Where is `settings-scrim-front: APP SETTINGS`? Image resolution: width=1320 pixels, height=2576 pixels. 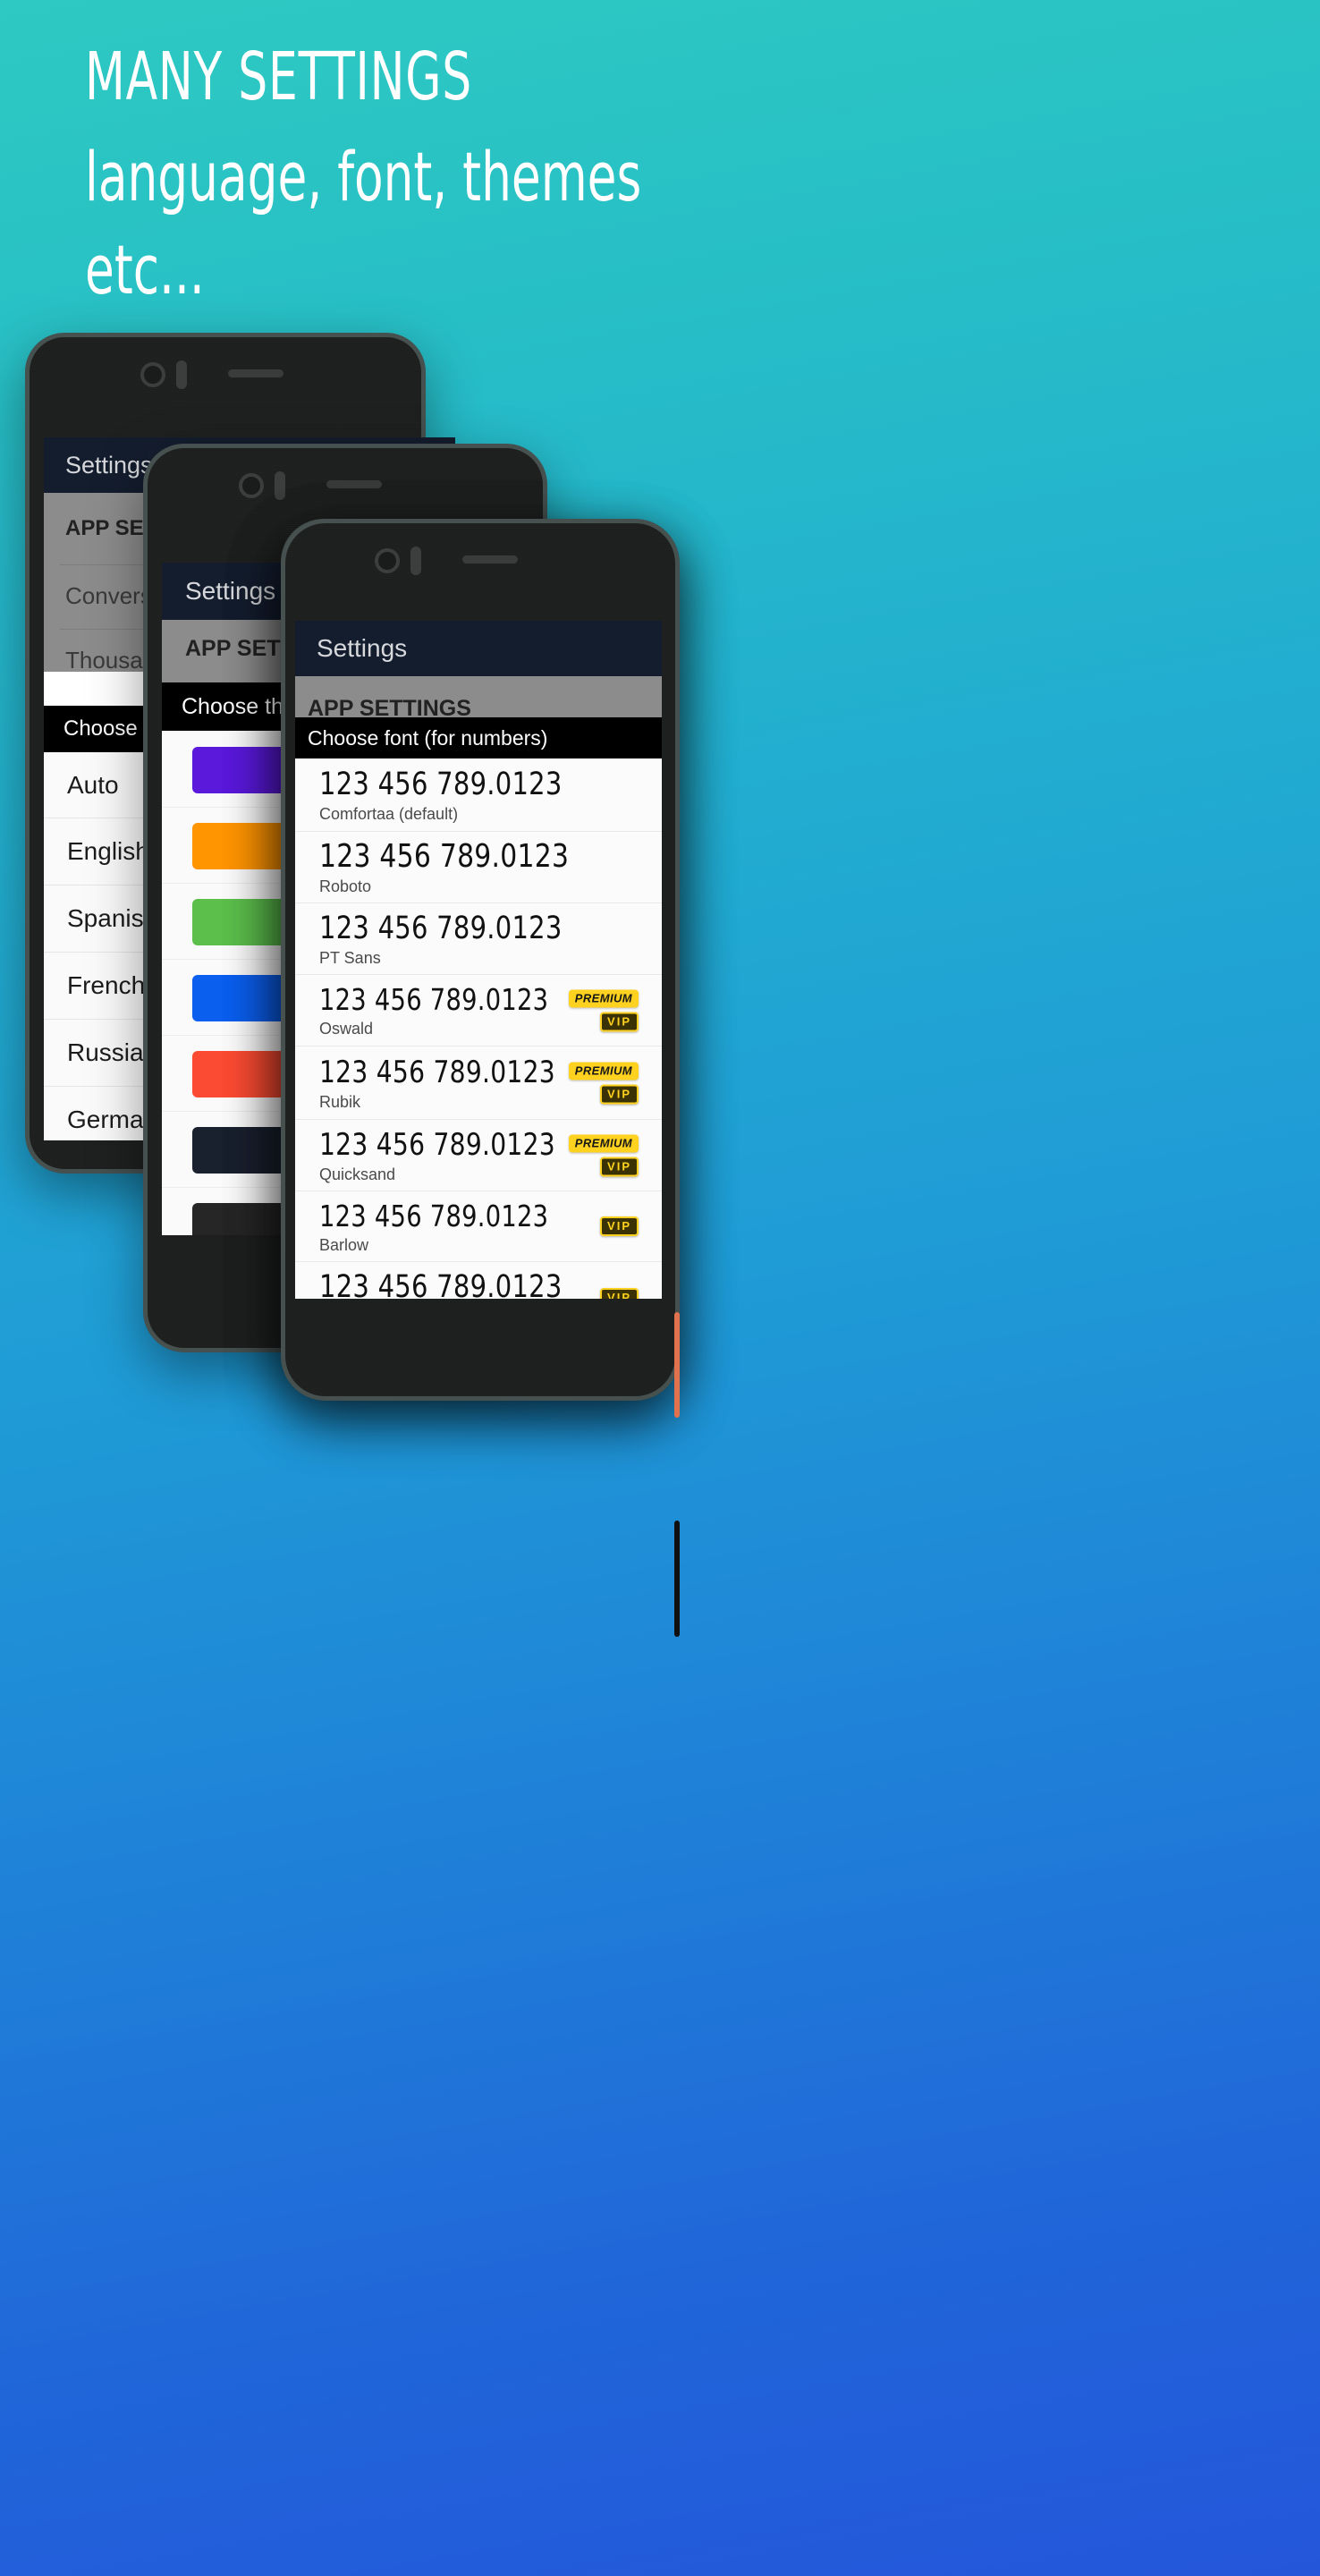 settings-scrim-front: APP SETTINGS is located at coordinates (478, 698).